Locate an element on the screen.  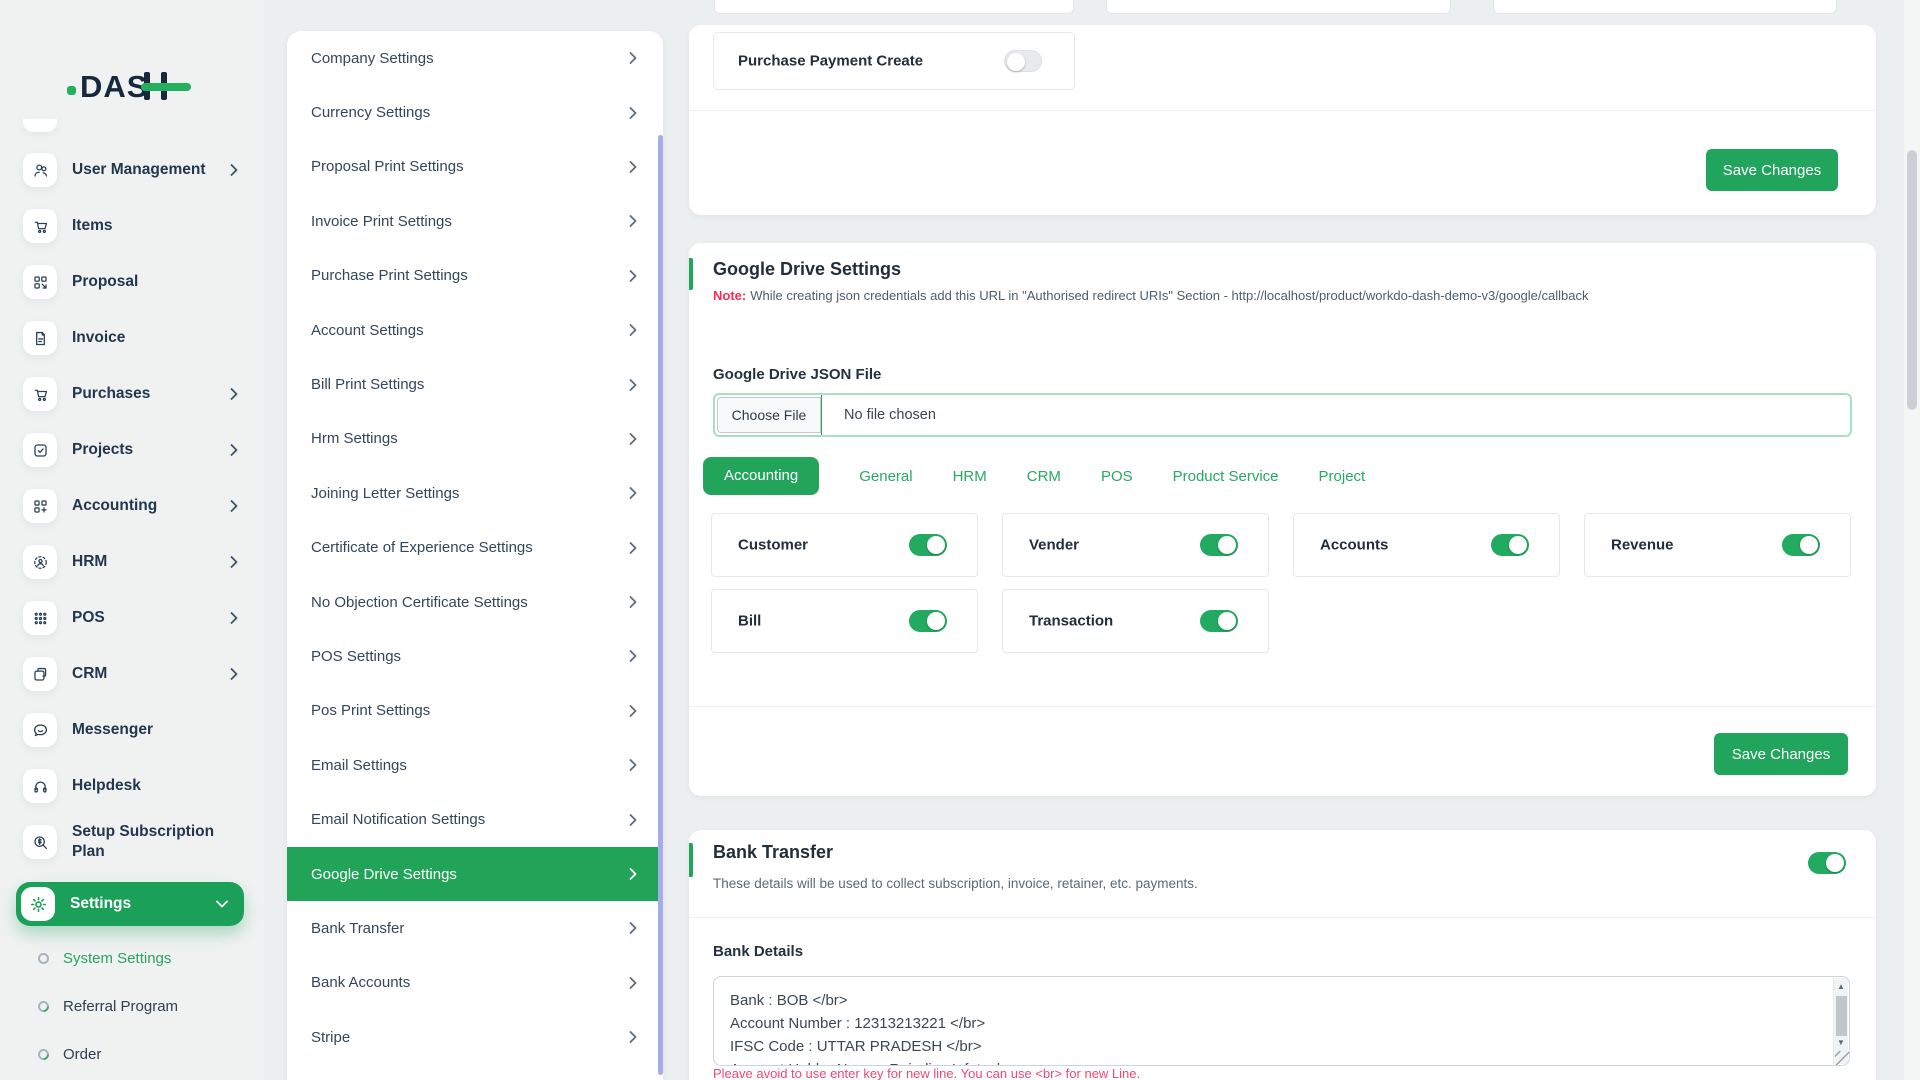
settings-nav-item: Company Settings is located at coordinates (475, 58).